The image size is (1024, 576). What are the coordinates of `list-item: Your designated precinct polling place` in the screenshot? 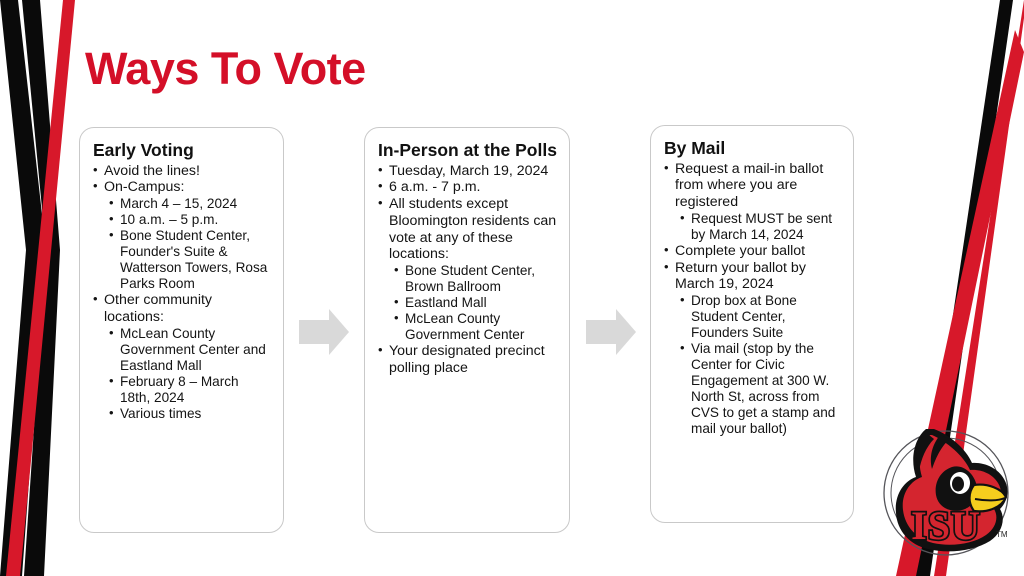 It's located at (467, 359).